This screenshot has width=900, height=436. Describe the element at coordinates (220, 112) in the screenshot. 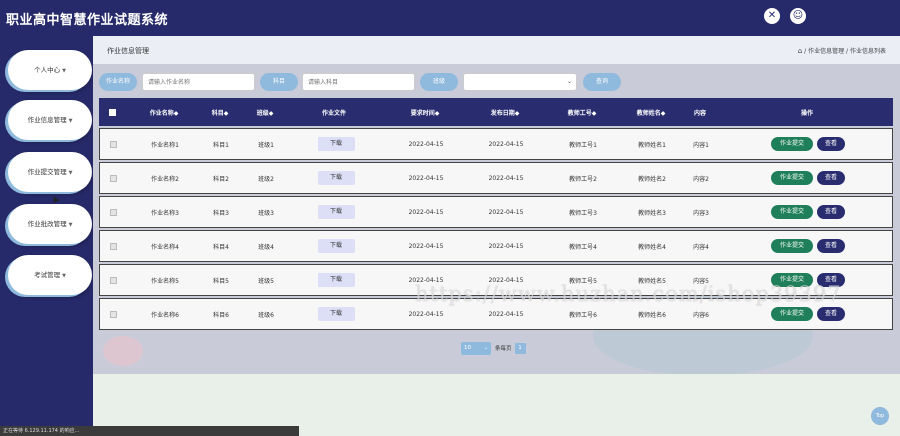

I see `column-header: 科目◆` at that location.